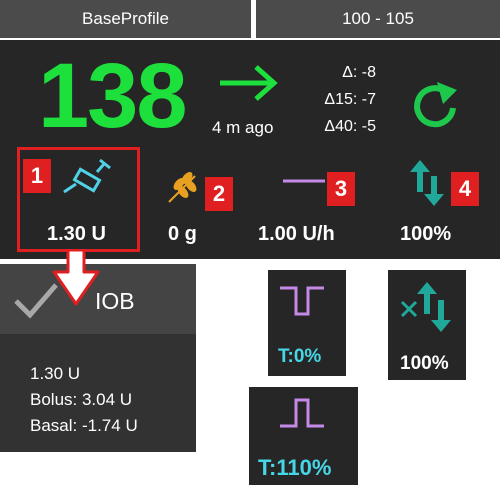 Image resolution: width=500 pixels, height=486 pixels. What do you see at coordinates (302, 413) in the screenshot?
I see `temp-basal-up-icon` at bounding box center [302, 413].